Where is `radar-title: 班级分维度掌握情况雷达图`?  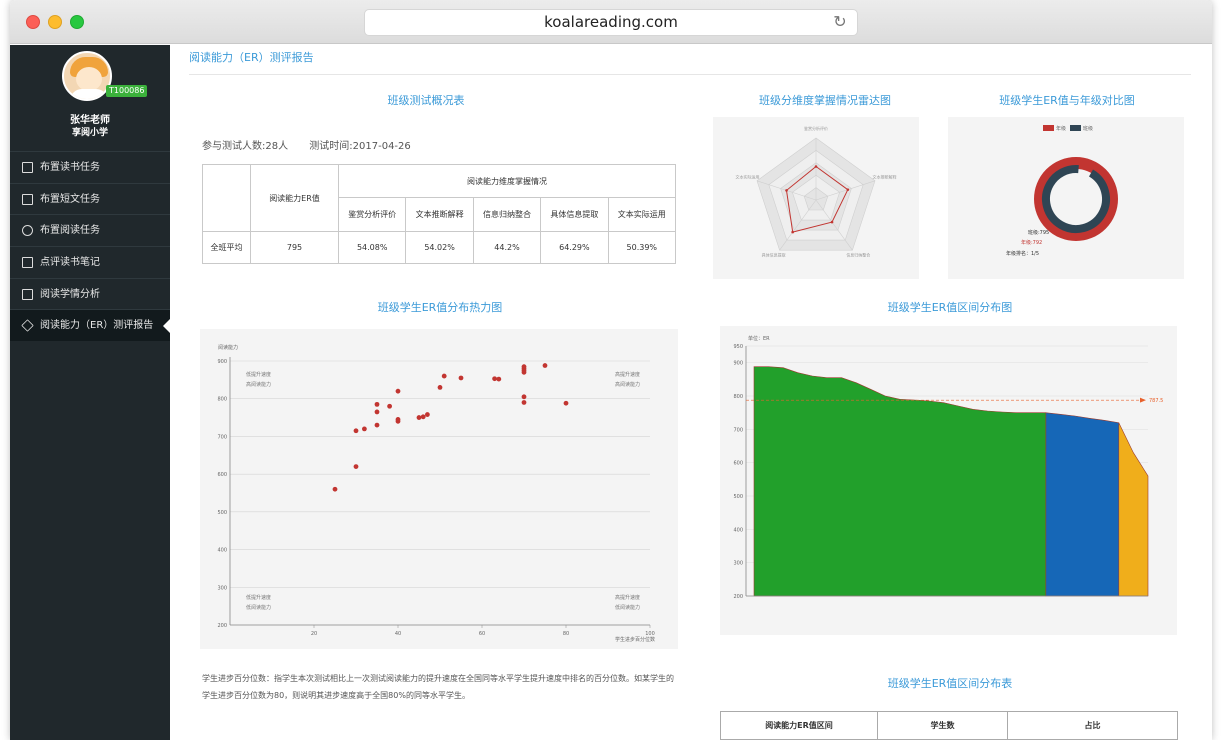
radar-title: 班级分维度掌握情况雷达图 is located at coordinates (825, 100).